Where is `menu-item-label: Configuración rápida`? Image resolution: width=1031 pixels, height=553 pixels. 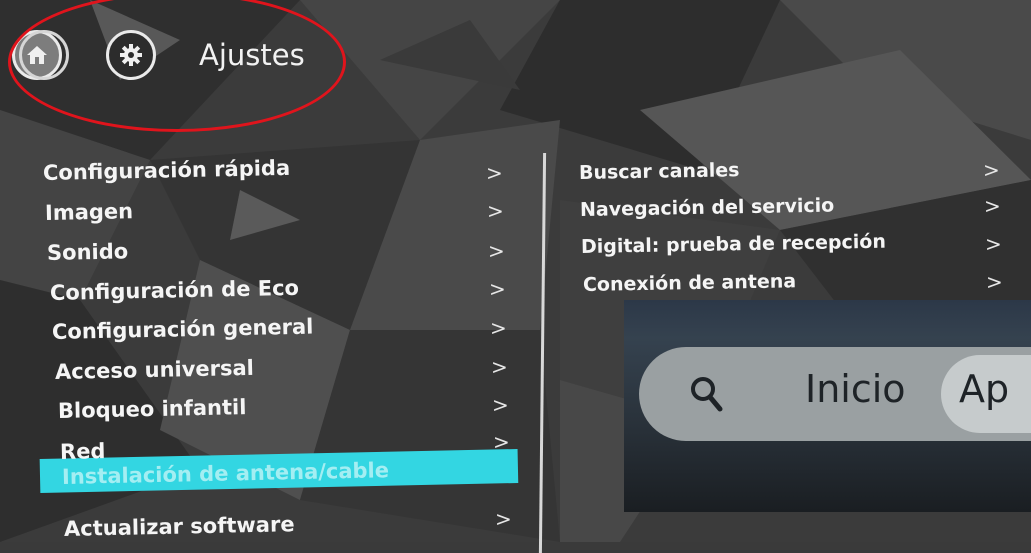
menu-item-label: Configuración rápida is located at coordinates (166, 170).